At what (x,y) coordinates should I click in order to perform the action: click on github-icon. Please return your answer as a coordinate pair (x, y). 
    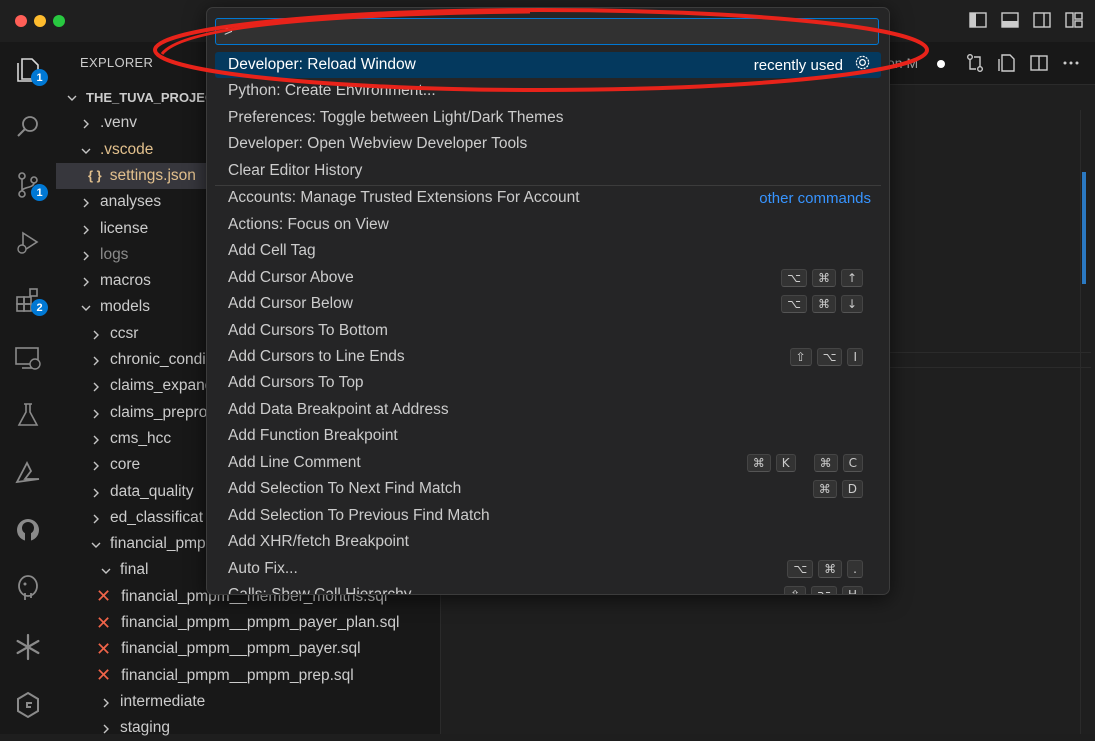
    Looking at the image, I should click on (28, 530).